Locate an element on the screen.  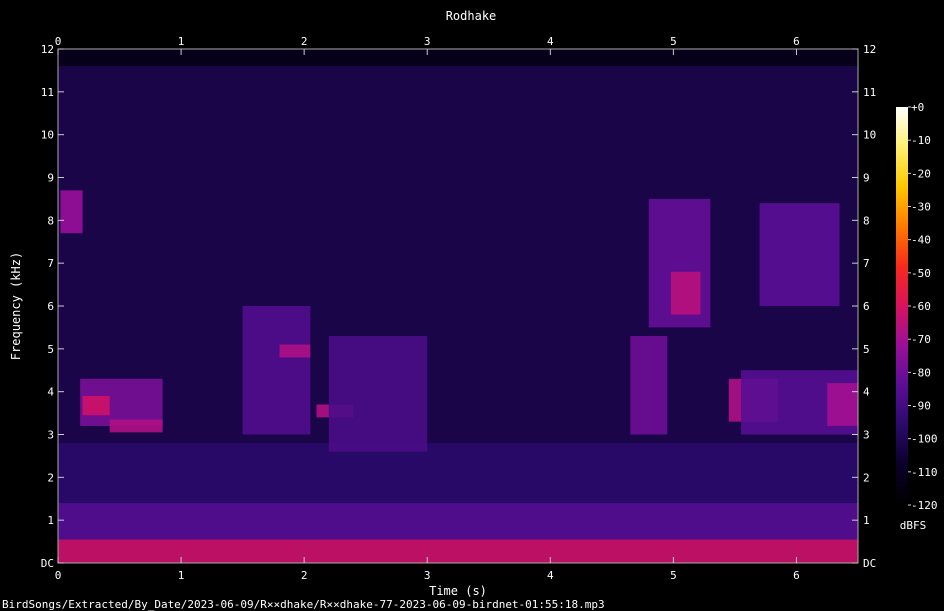
y-tick-label-left: DC is located at coordinates (47, 563).